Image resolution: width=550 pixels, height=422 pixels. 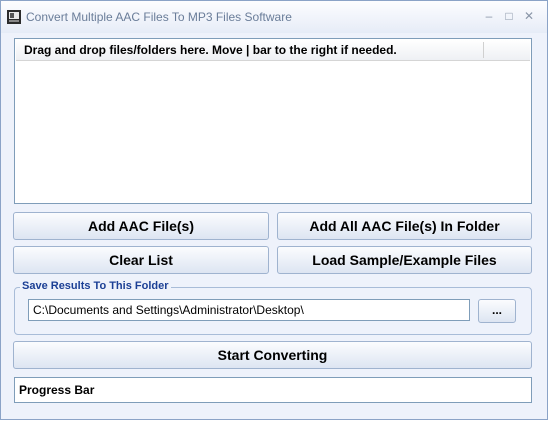 What do you see at coordinates (141, 226) in the screenshot?
I see `add-files-button: Add AAC File(s)` at bounding box center [141, 226].